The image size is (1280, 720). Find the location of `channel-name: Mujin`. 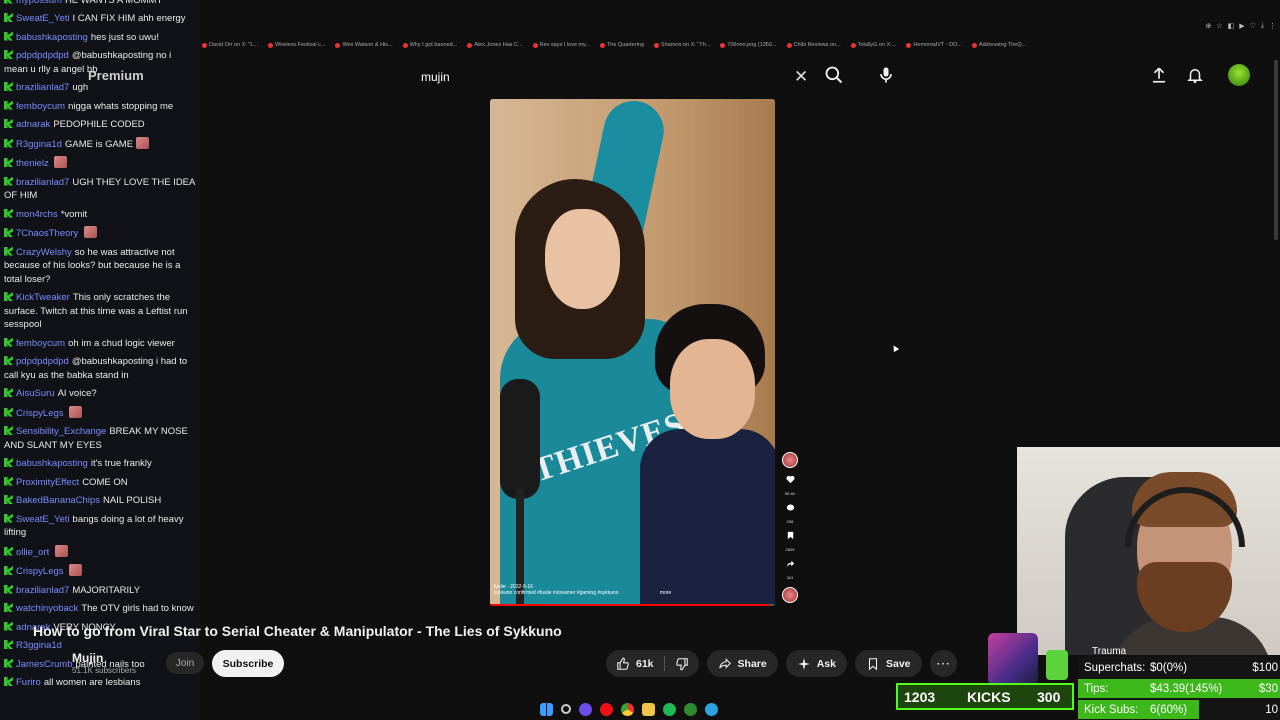

channel-name: Mujin is located at coordinates (87, 658).